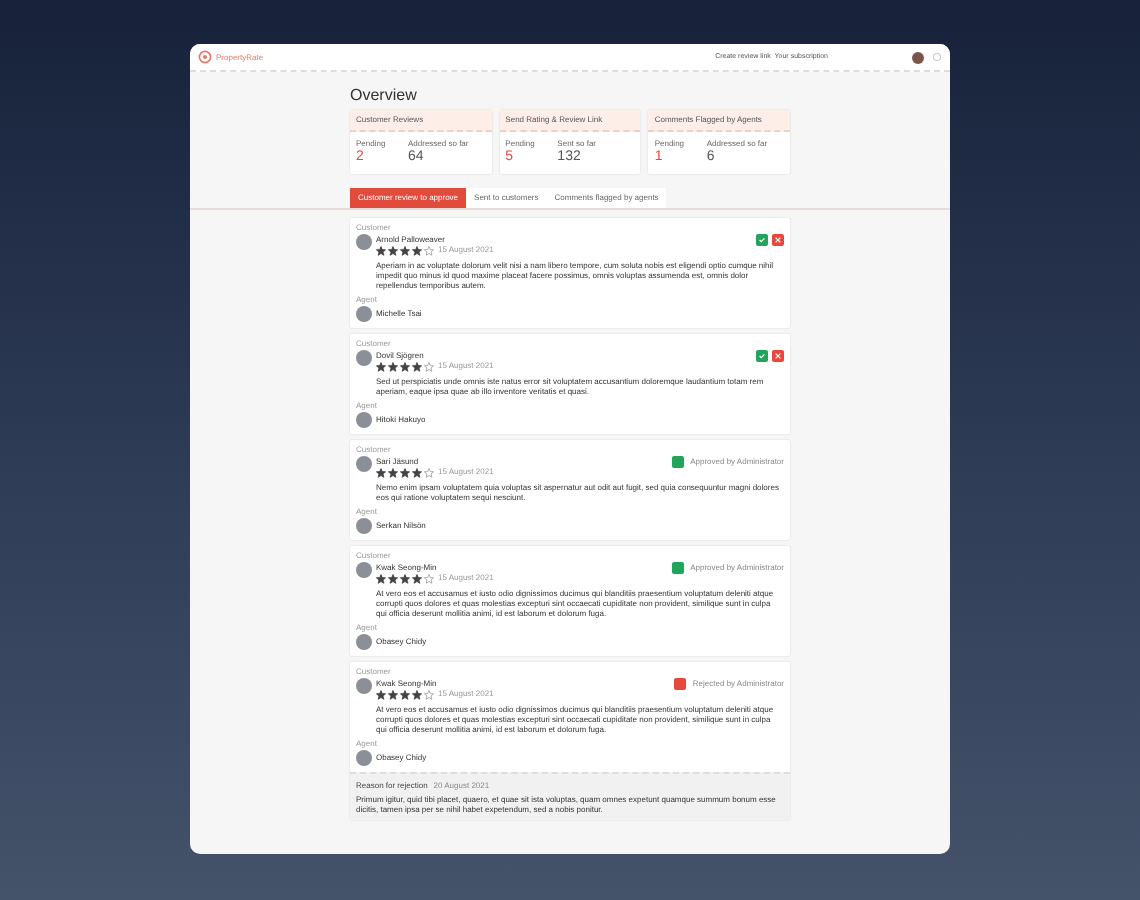 This screenshot has height=900, width=1140. Describe the element at coordinates (680, 684) in the screenshot. I see `rejected-icon` at that location.